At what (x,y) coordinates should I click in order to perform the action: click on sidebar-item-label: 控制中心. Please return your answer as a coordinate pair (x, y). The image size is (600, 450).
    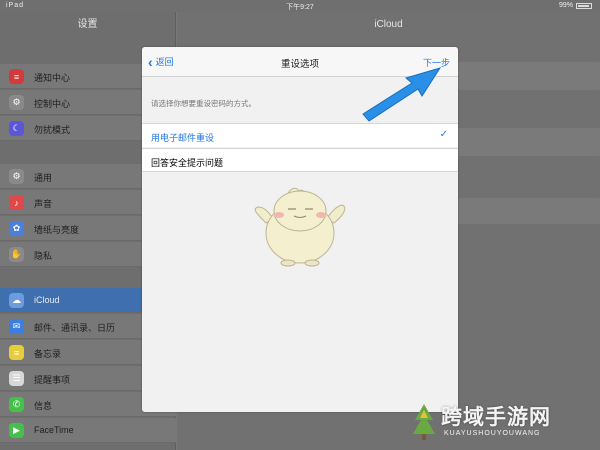
    Looking at the image, I should click on (52, 104).